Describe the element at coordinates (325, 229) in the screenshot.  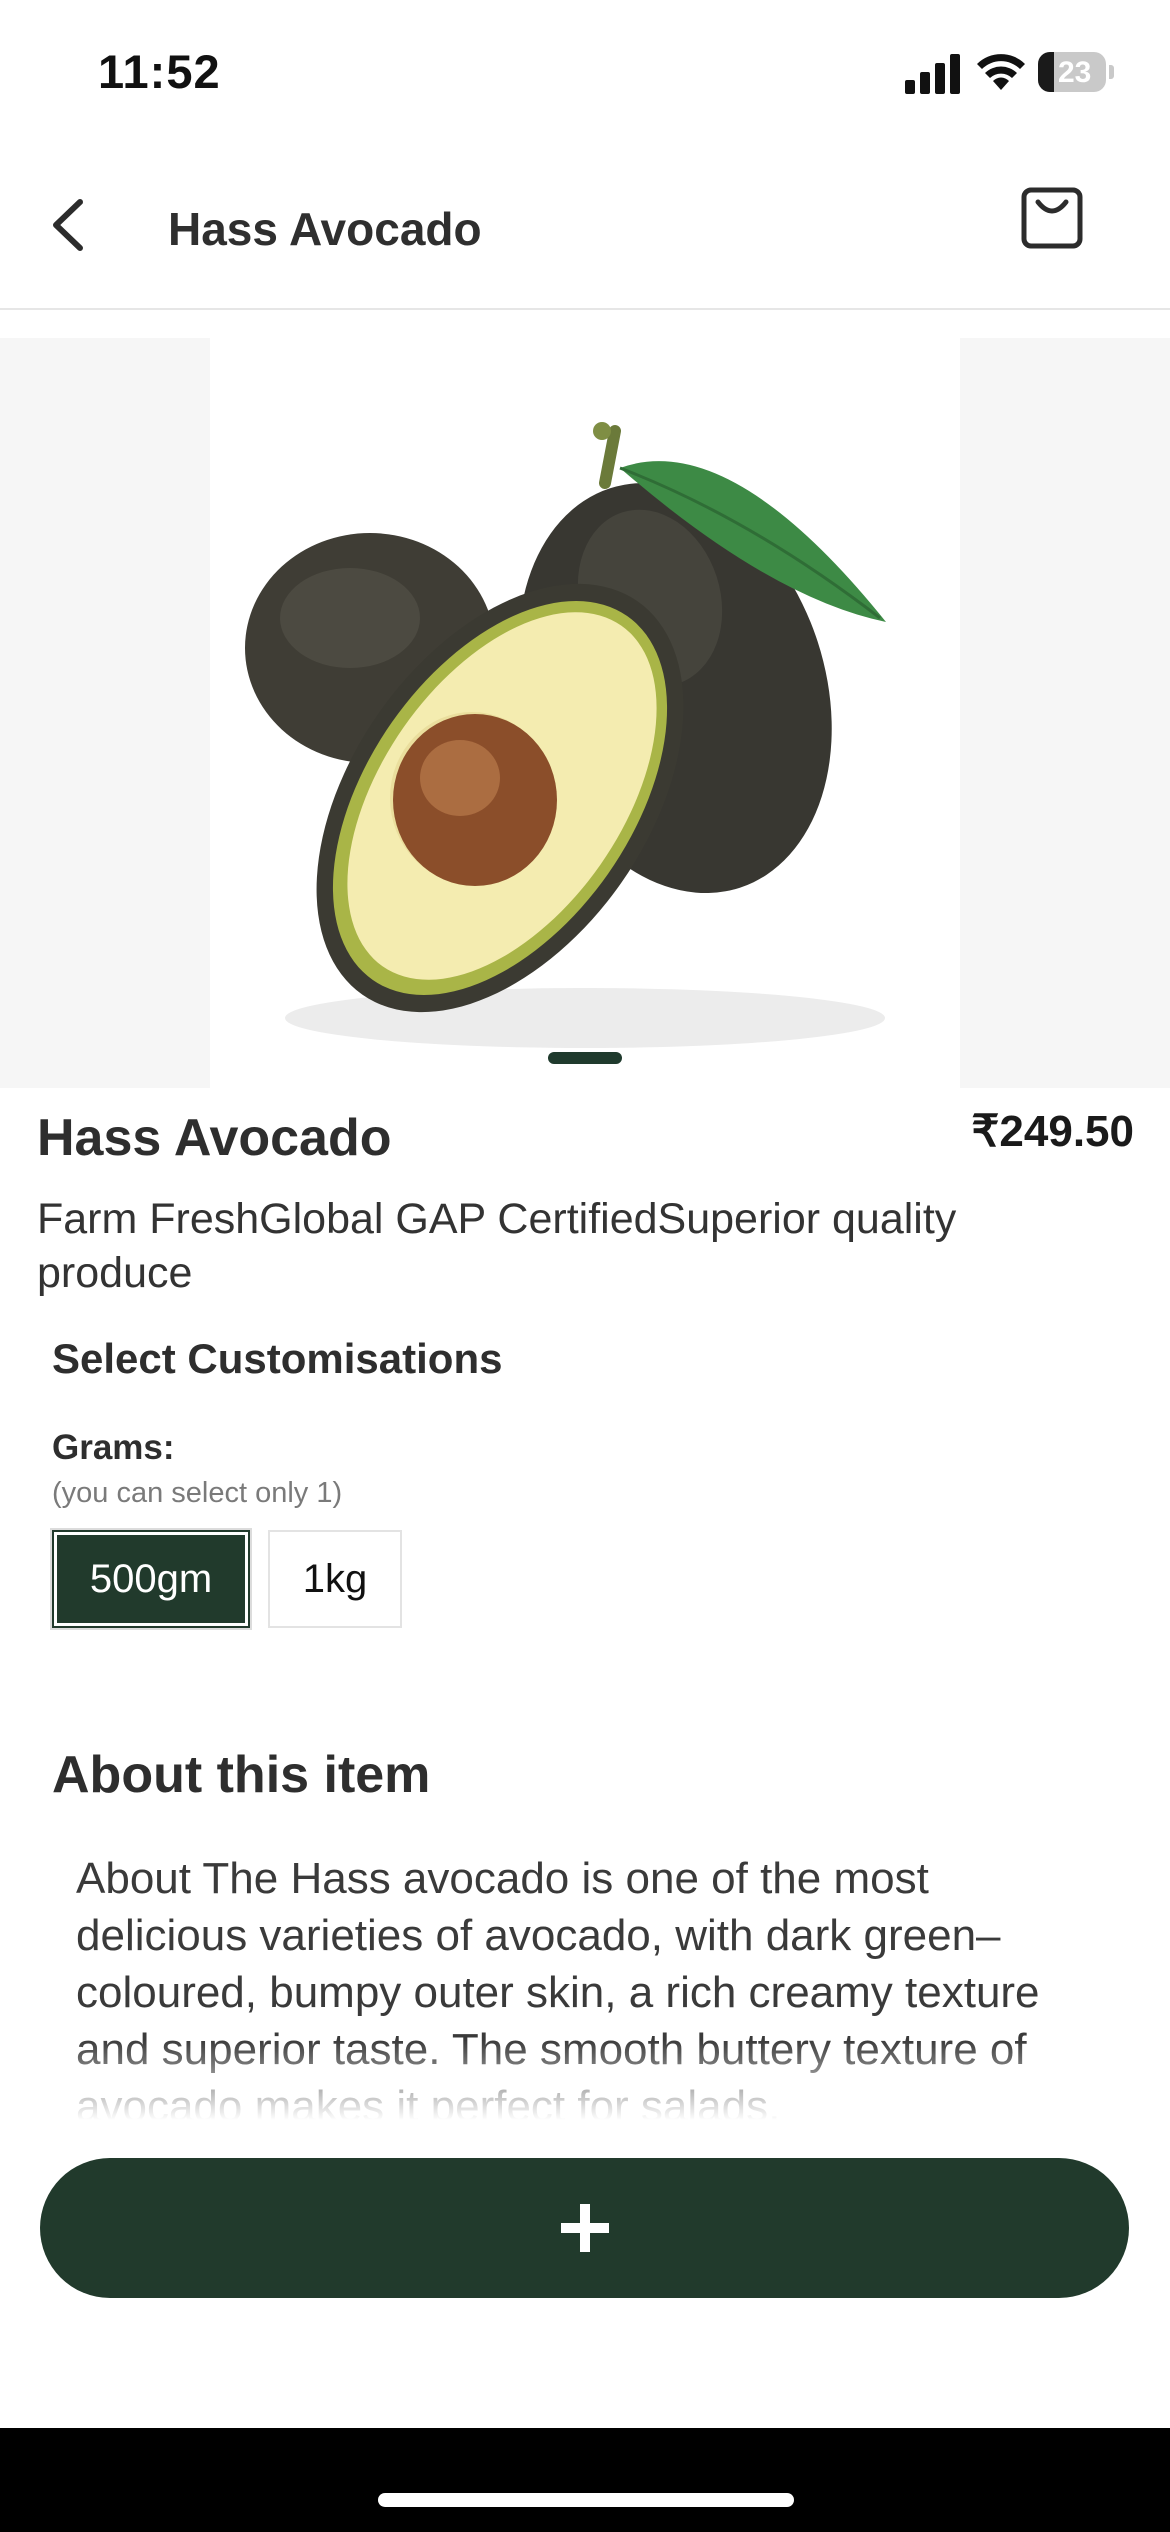
I see `page-title: Hass Avocado` at that location.